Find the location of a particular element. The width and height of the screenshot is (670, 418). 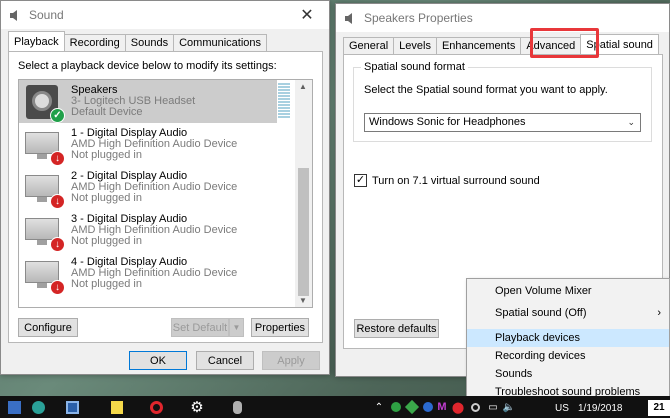

window-title: Sound is located at coordinates (46, 15).